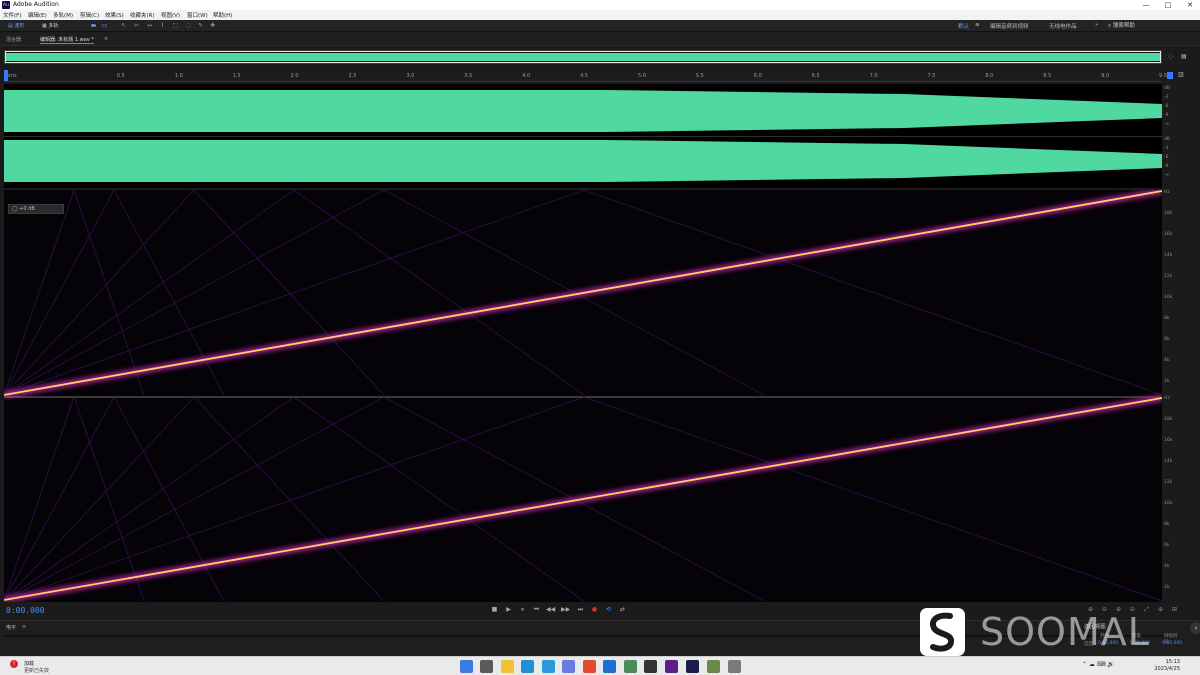 This screenshot has width=1200, height=675. Describe the element at coordinates (1167, 360) in the screenshot. I see `frequency-label: 4k` at that location.